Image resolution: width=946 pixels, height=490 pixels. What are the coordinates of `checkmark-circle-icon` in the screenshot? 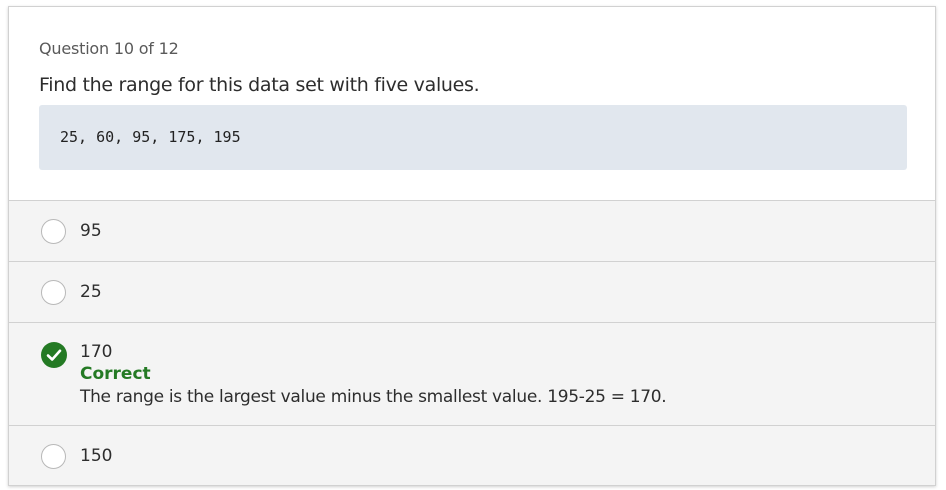 It's located at (54, 355).